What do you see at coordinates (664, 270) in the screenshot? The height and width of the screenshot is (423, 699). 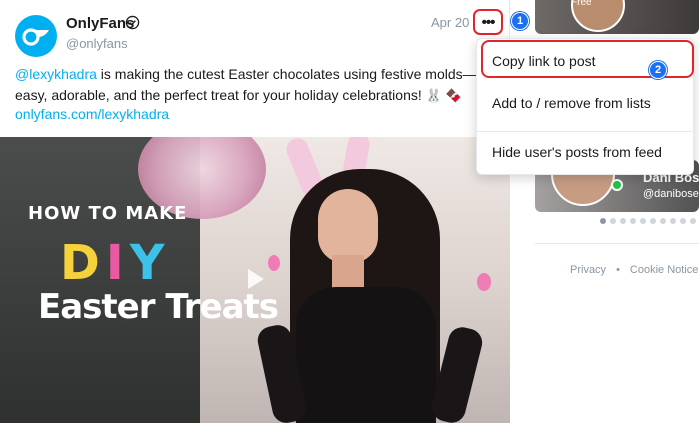 I see `cookie-notice-link: Cookie Notice` at bounding box center [664, 270].